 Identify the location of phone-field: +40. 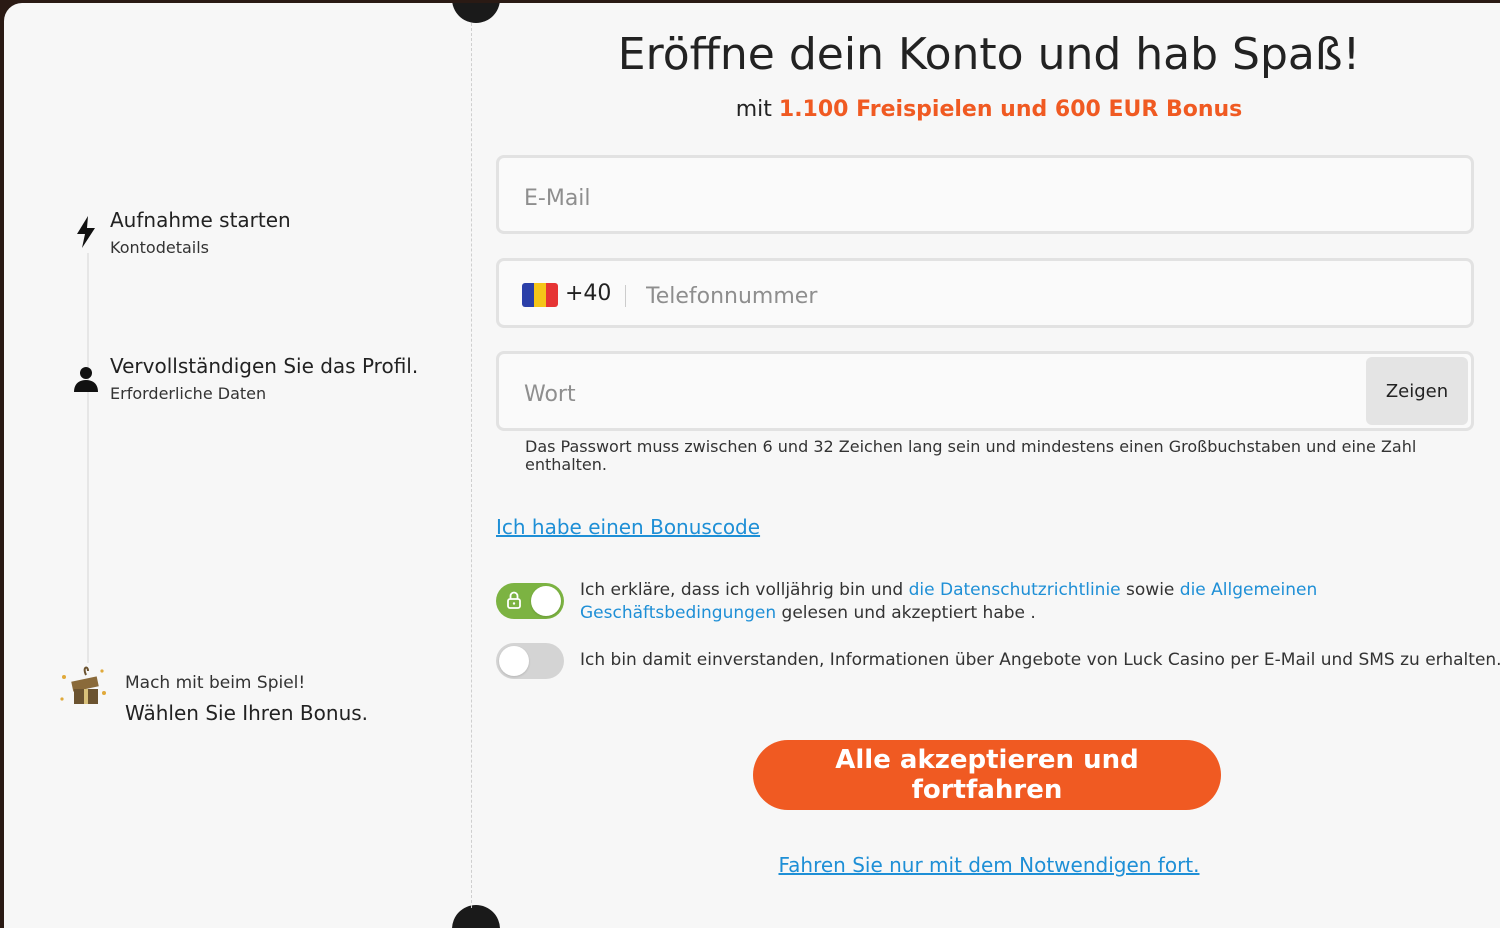
(985, 293).